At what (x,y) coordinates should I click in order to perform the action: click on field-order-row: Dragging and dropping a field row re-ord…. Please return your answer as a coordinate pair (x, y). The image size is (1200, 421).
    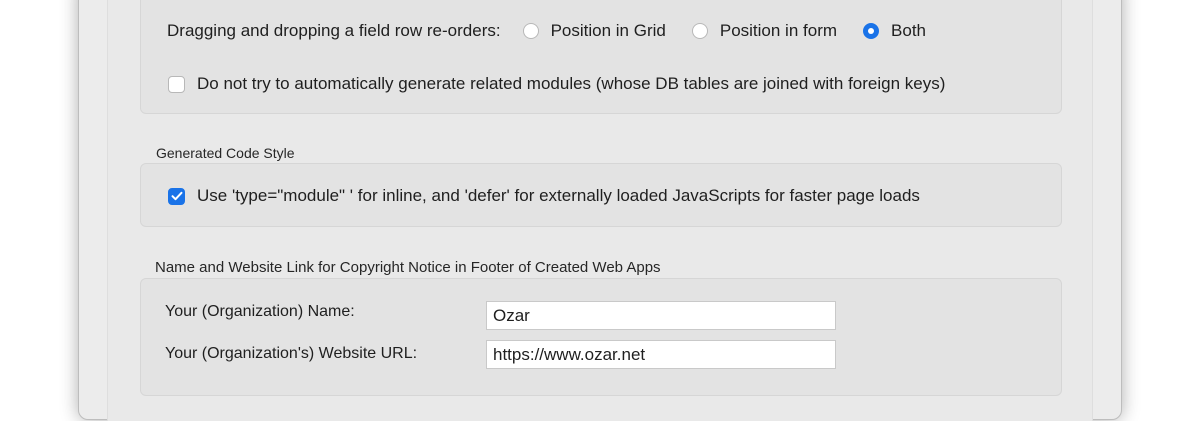
    Looking at the image, I should click on (559, 31).